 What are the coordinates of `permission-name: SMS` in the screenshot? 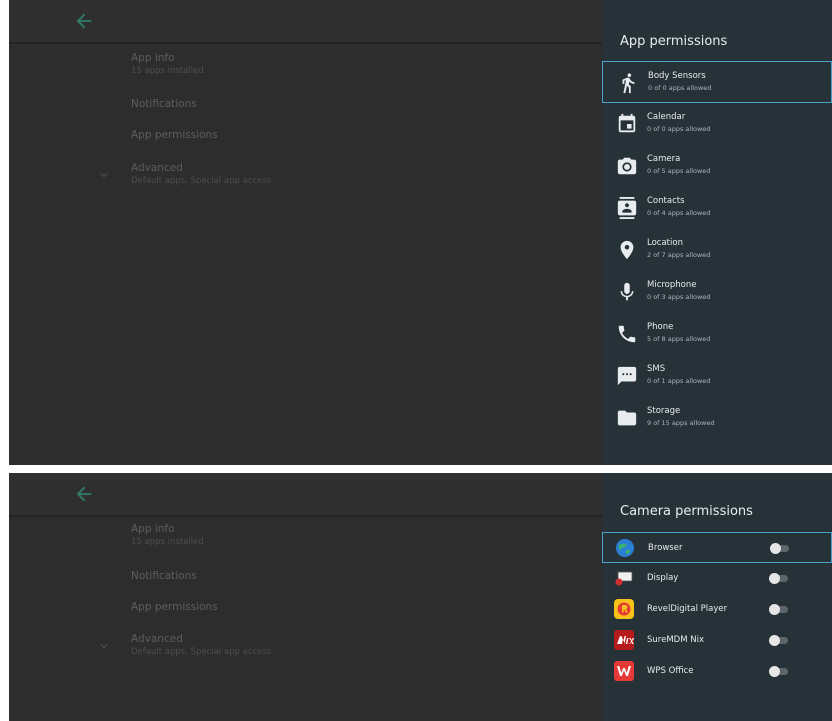 It's located at (656, 369).